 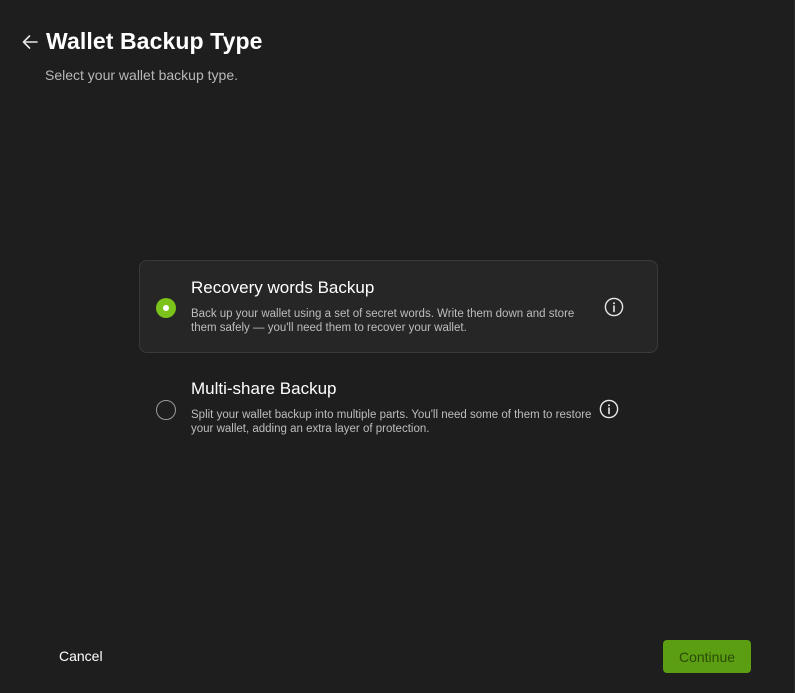 I want to click on page-subtitle: Select your wallet backup type., so click(x=141, y=75).